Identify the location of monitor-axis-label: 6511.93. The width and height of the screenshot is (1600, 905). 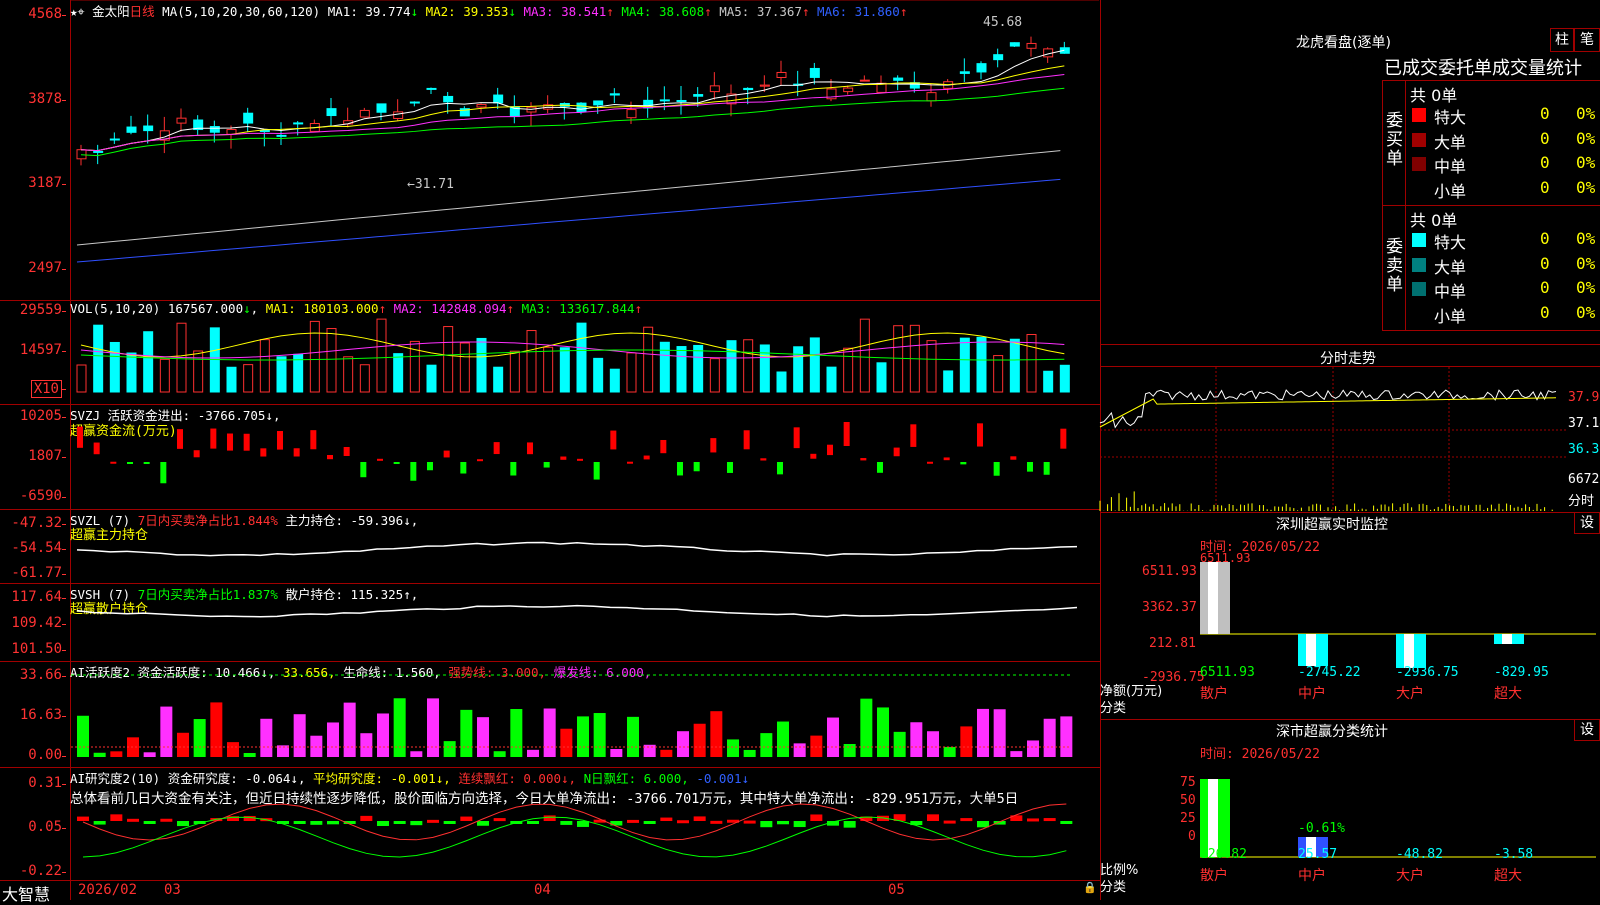
(1169, 571).